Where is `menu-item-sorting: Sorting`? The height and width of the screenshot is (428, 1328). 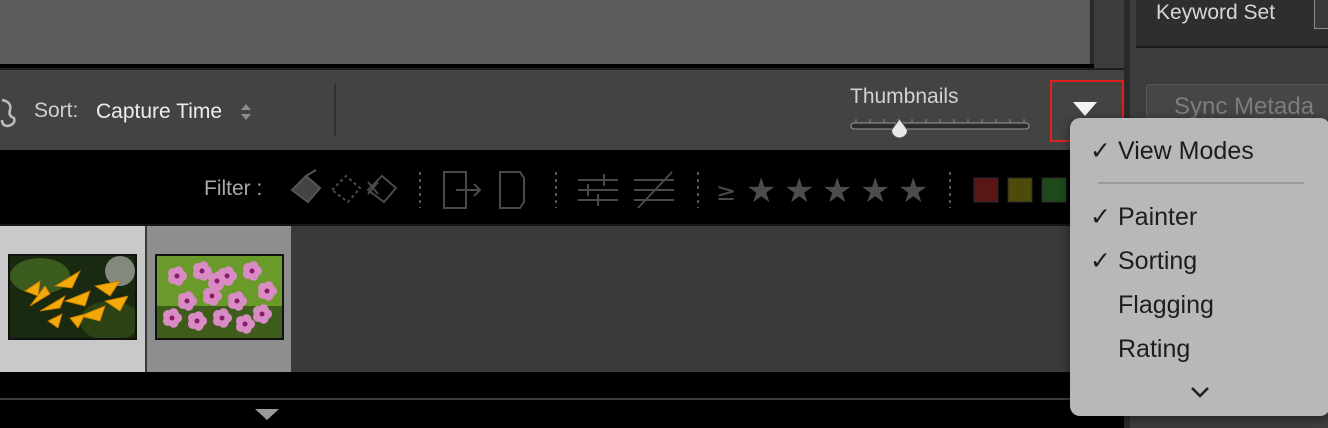
menu-item-sorting: Sorting is located at coordinates (1157, 261).